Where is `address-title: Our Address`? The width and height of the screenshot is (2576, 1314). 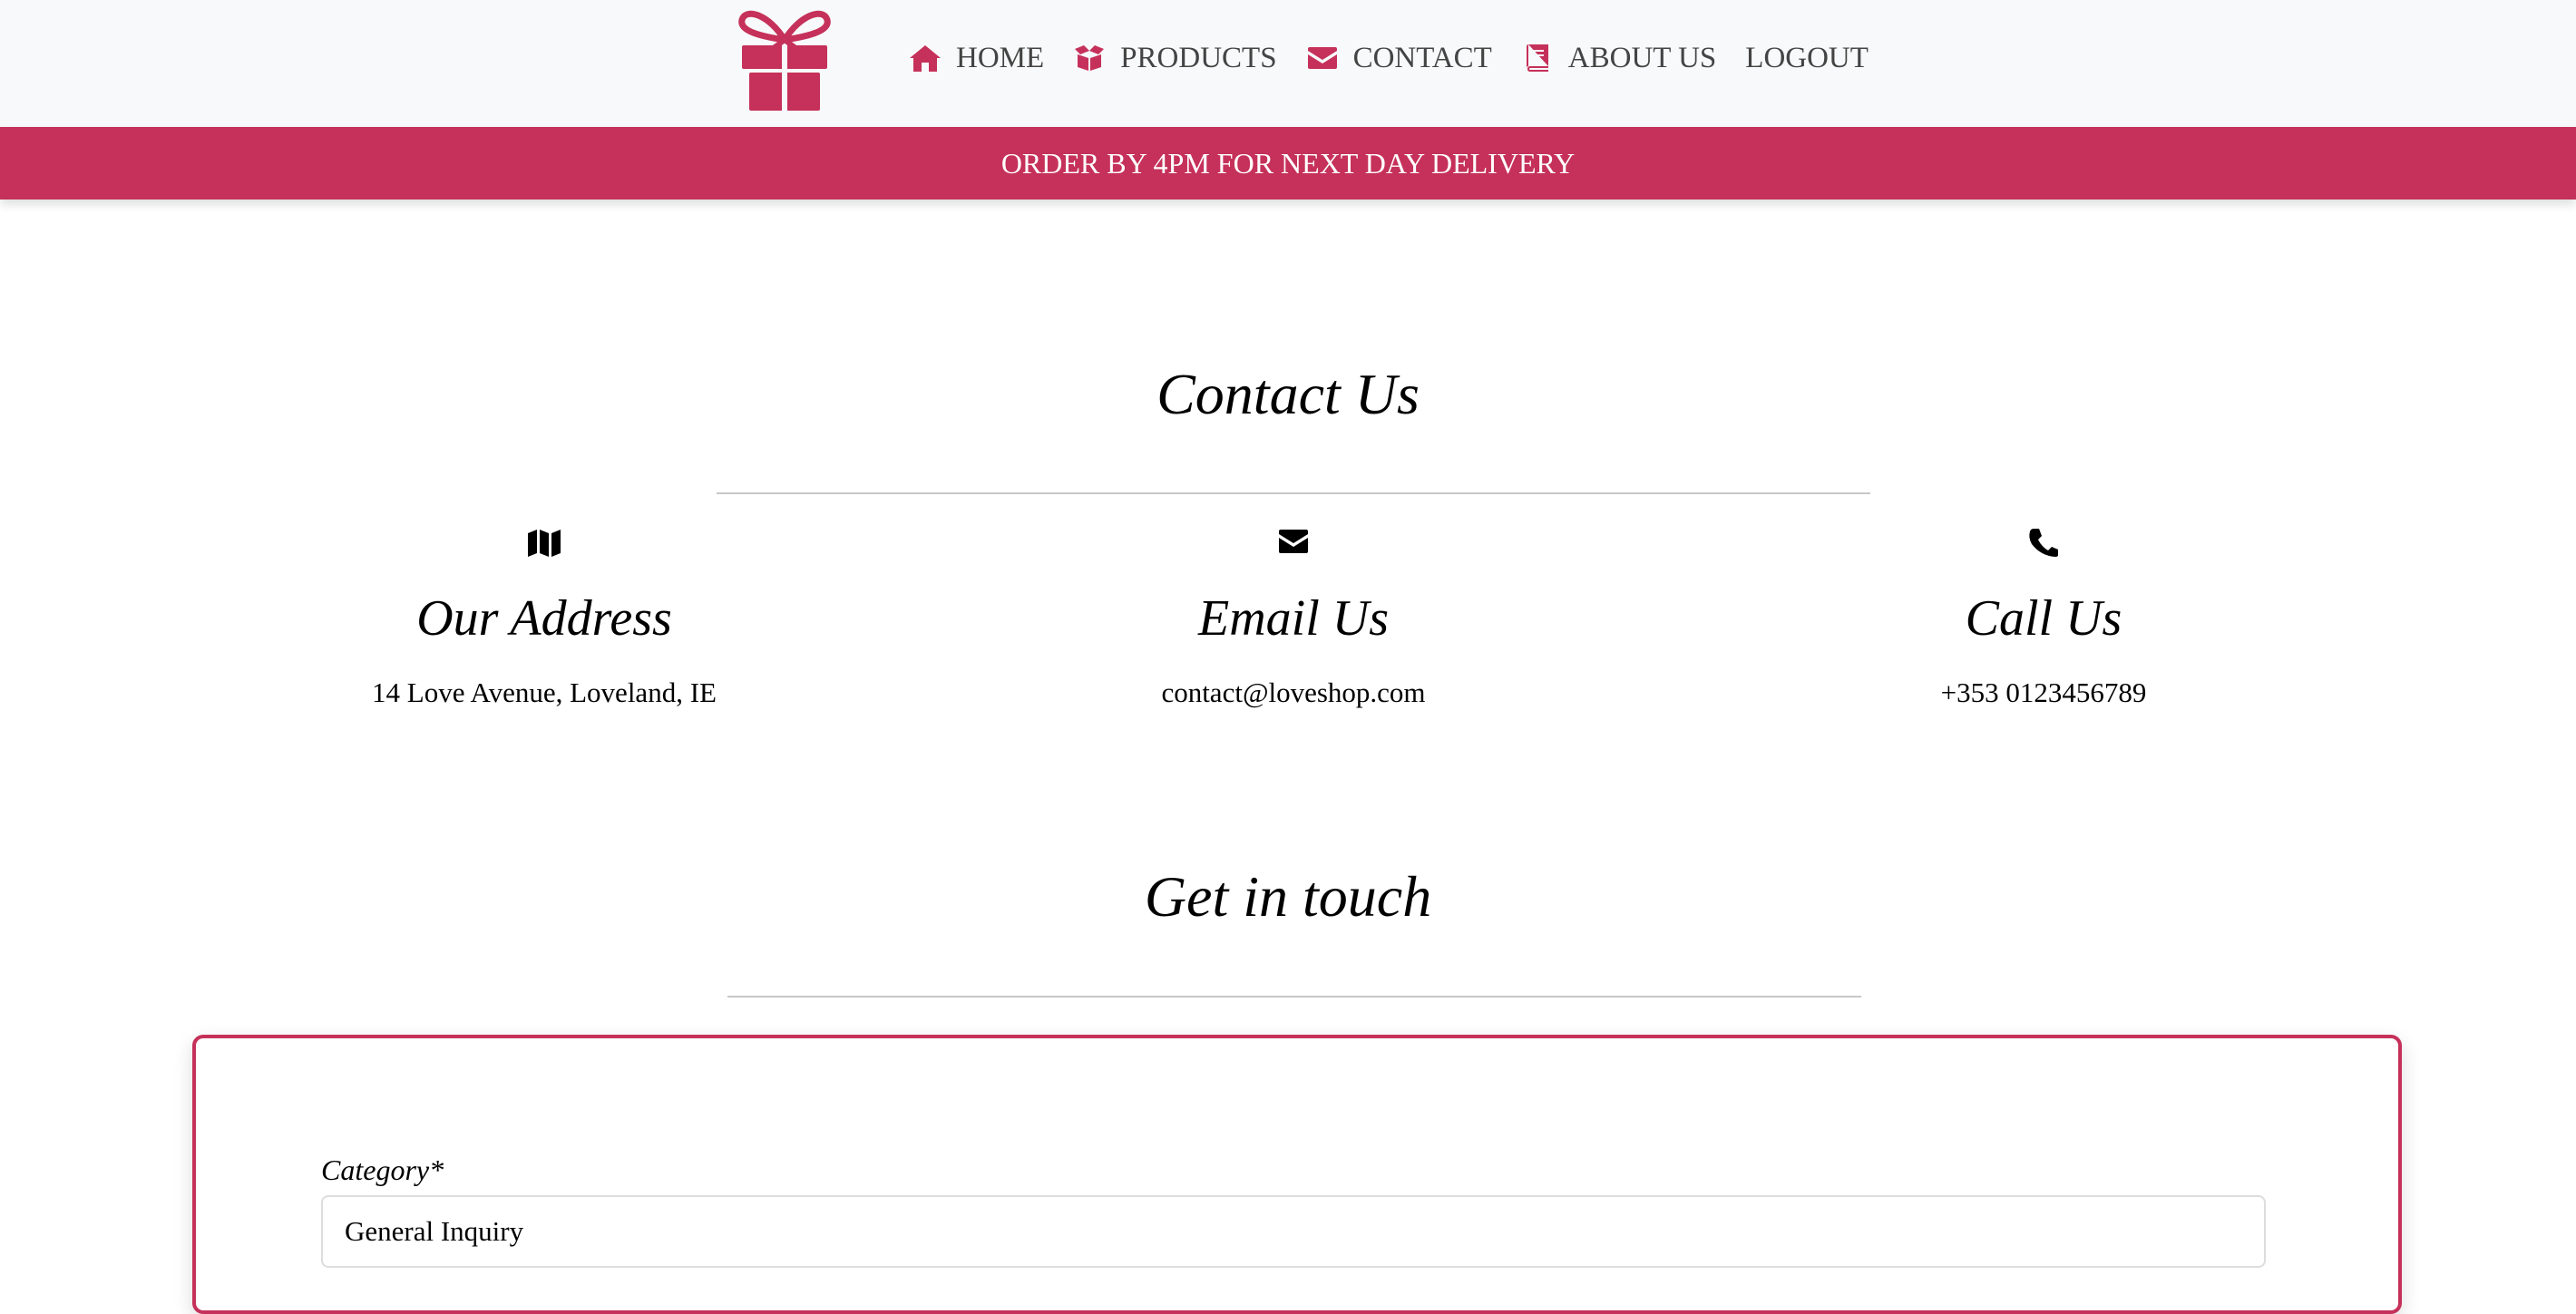
address-title: Our Address is located at coordinates (544, 619).